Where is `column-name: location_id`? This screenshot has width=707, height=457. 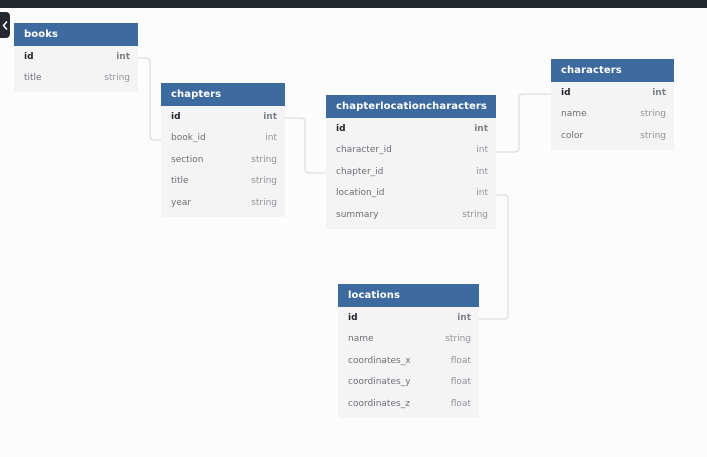
column-name: location_id is located at coordinates (360, 193).